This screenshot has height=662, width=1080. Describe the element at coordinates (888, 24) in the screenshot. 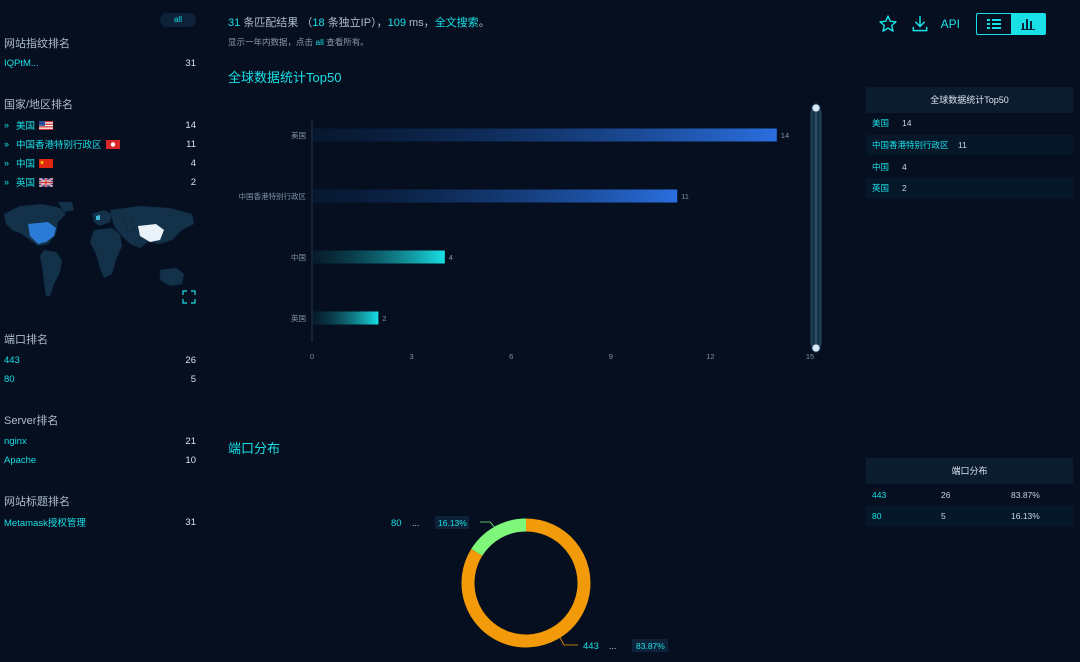

I see `star-icon` at that location.